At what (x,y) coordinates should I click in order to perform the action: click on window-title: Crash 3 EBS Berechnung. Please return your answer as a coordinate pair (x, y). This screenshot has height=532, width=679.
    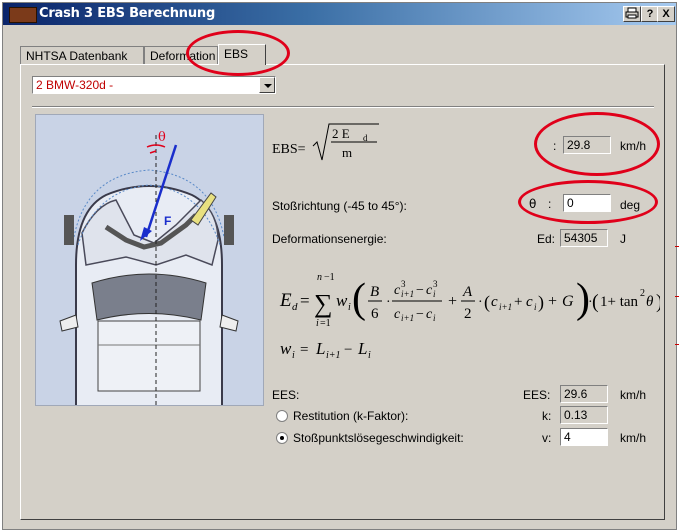
    Looking at the image, I should click on (127, 13).